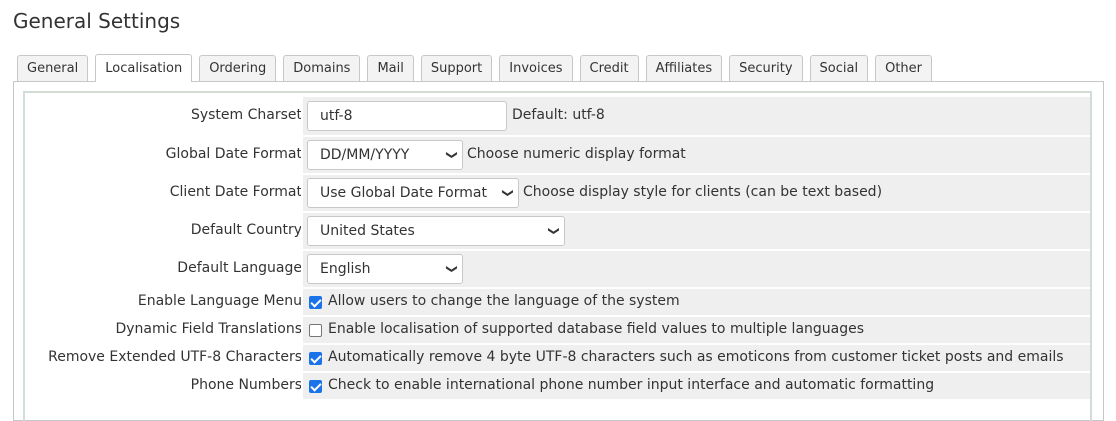  Describe the element at coordinates (219, 301) in the screenshot. I see `enable-language-menu-label: Enable Language Menu` at that location.